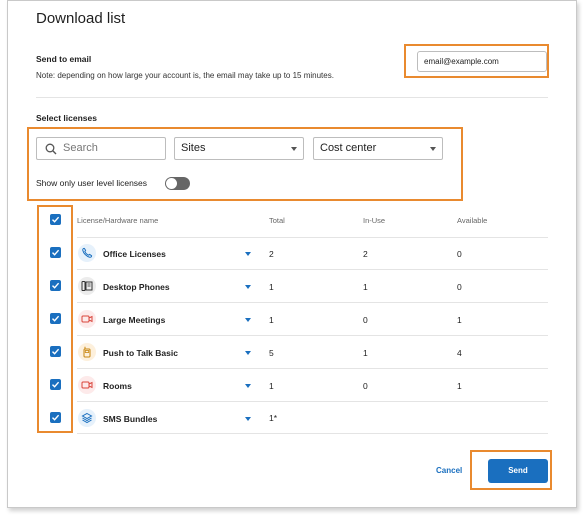 This screenshot has width=587, height=521. I want to click on layers-icon, so click(87, 418).